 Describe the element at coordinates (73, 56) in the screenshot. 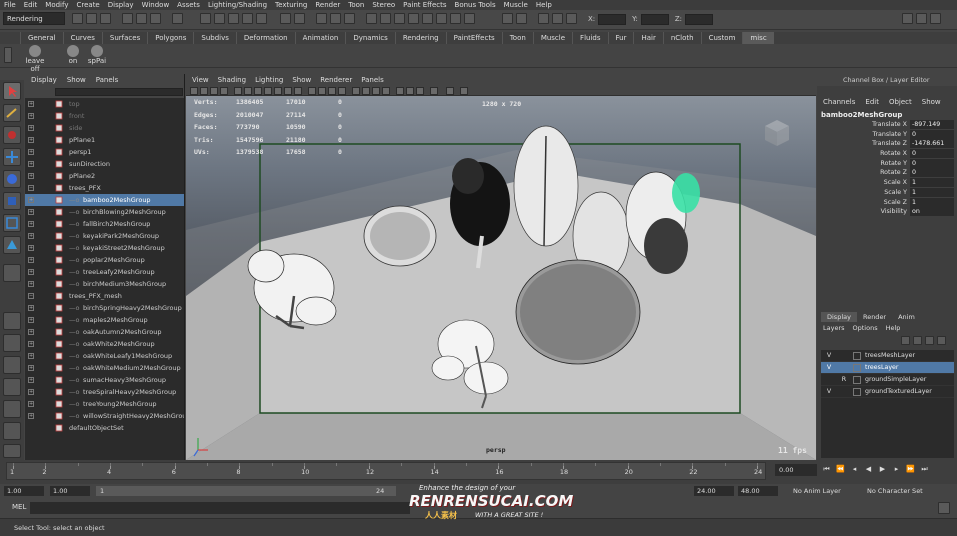

I see `shelf-button-on: on` at that location.